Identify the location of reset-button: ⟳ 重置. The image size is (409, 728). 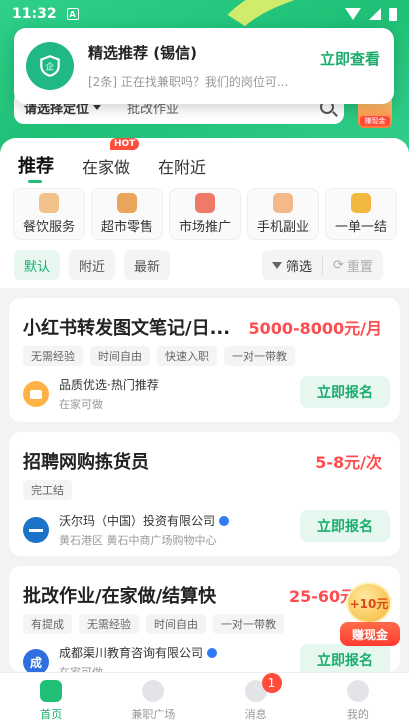
(352, 265).